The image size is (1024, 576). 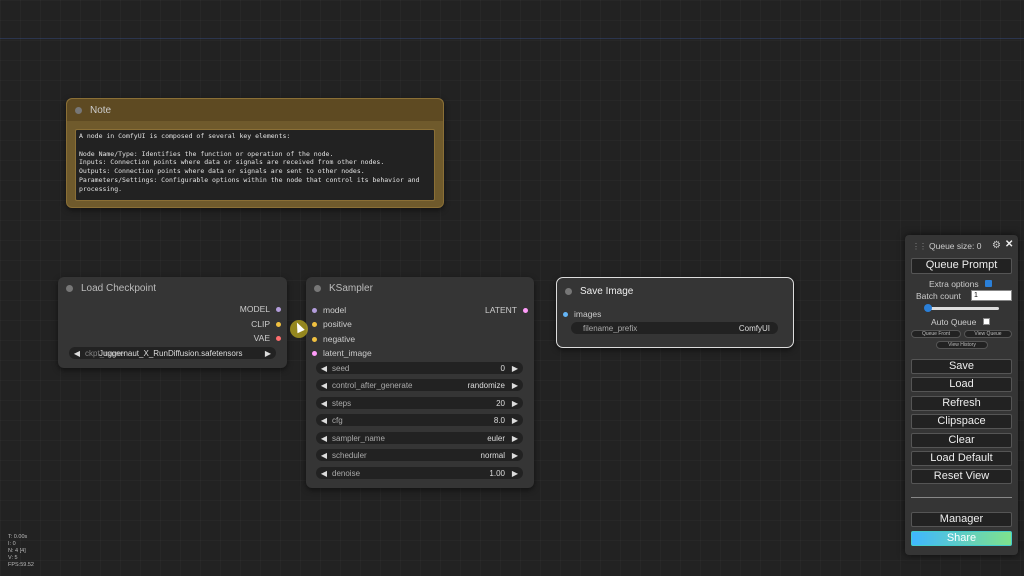 I want to click on auto-queue-checkbox, so click(x=986, y=321).